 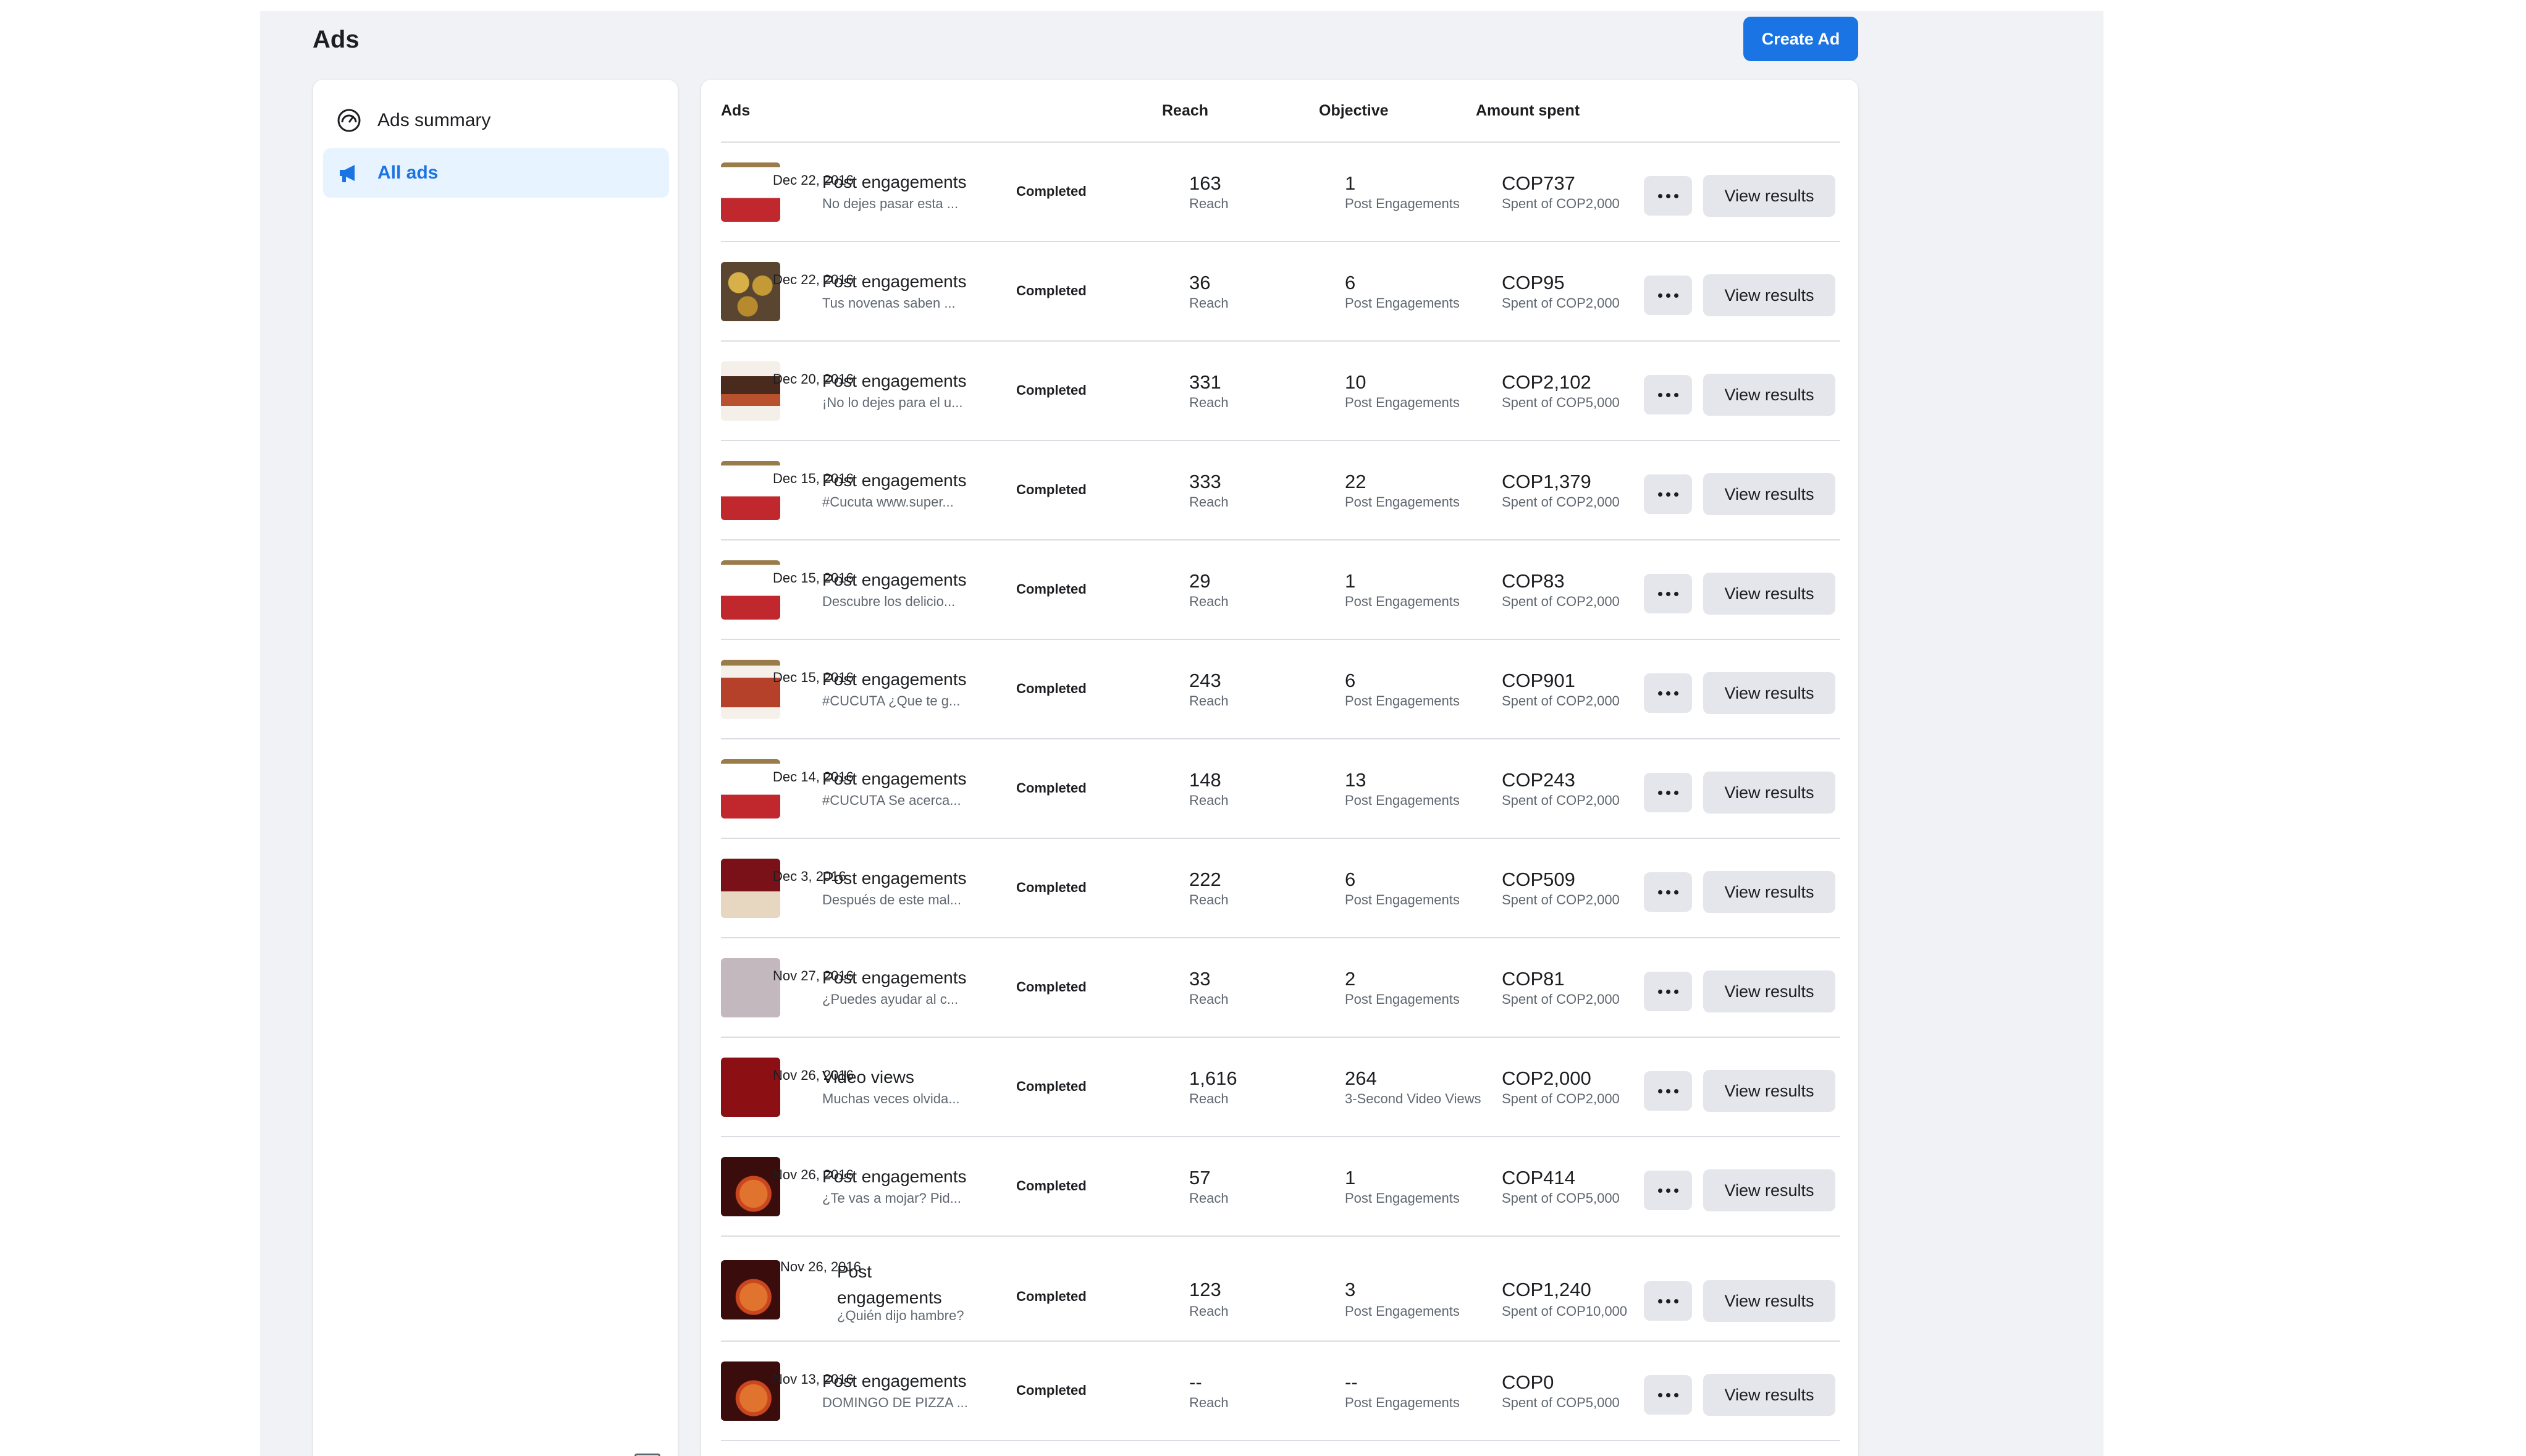 What do you see at coordinates (1800, 39) in the screenshot?
I see `create-ad-button: Create Ad` at bounding box center [1800, 39].